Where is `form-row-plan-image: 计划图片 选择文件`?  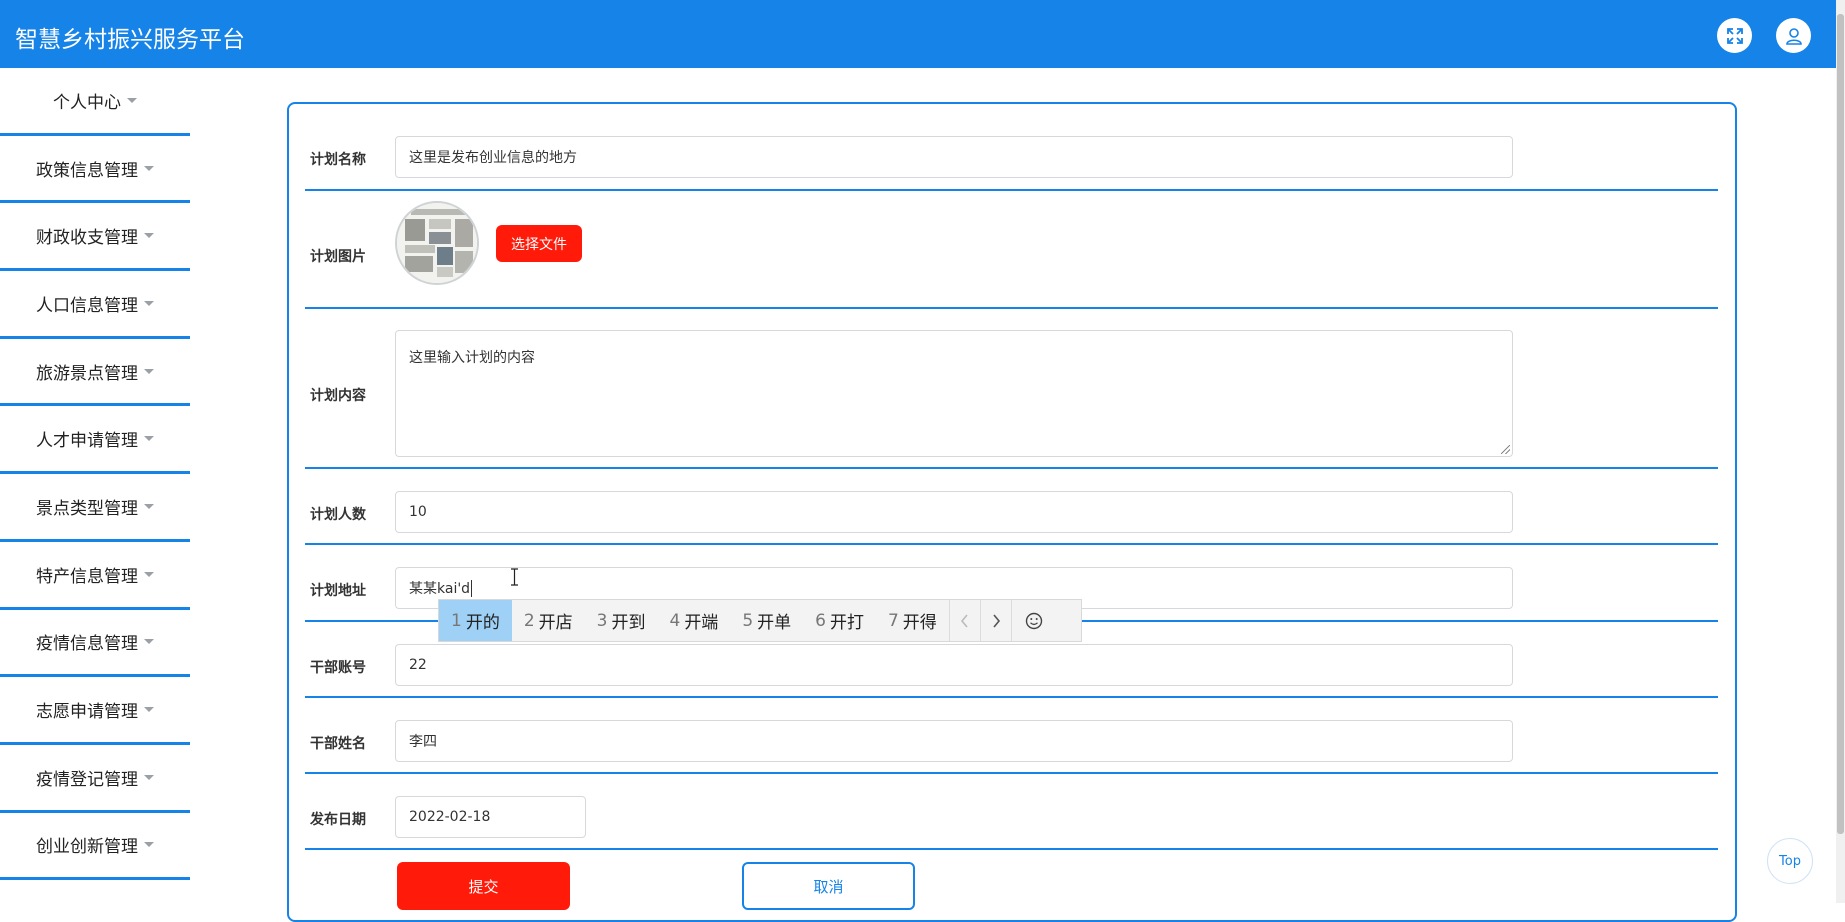 form-row-plan-image: 计划图片 选择文件 is located at coordinates (1011, 250).